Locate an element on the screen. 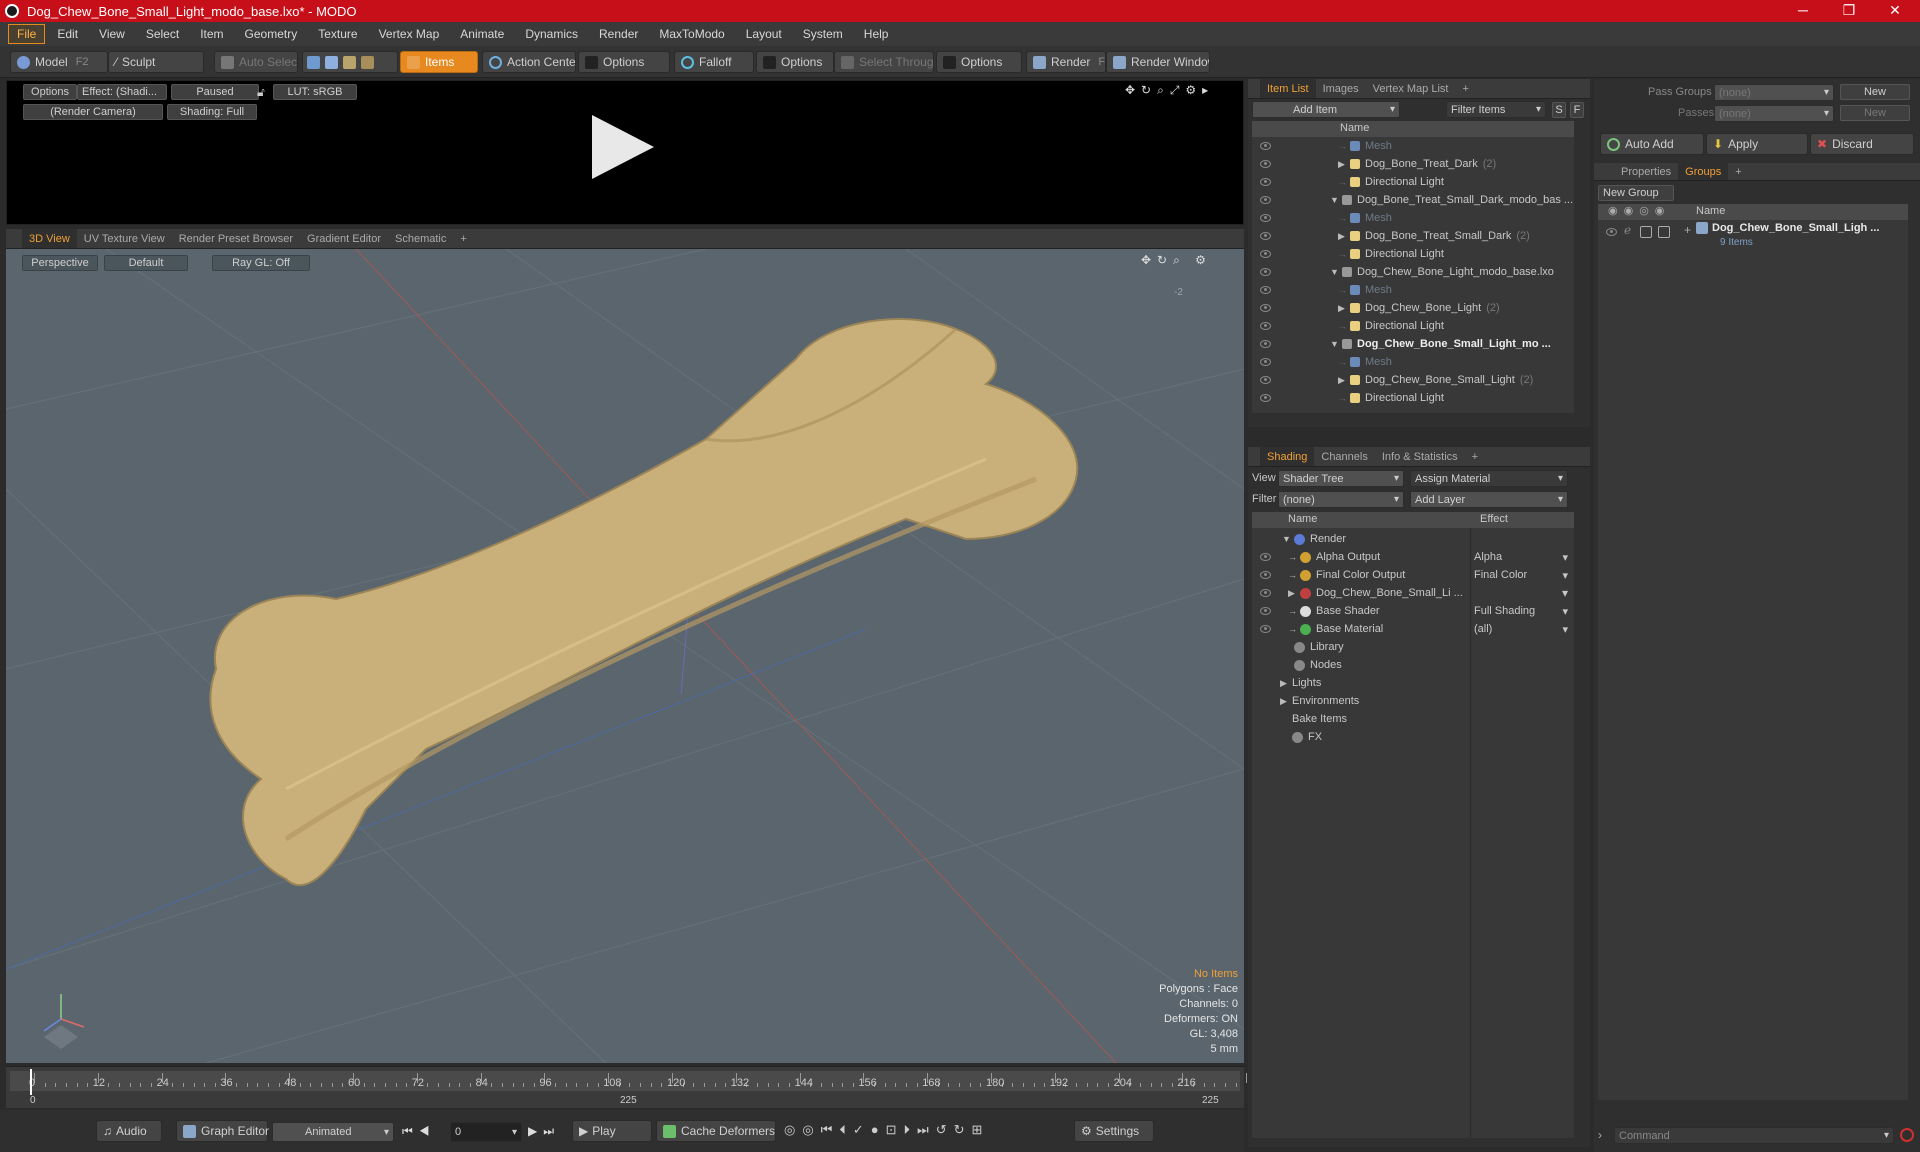 This screenshot has height=1152, width=1920. menu-help: Help is located at coordinates (876, 34).